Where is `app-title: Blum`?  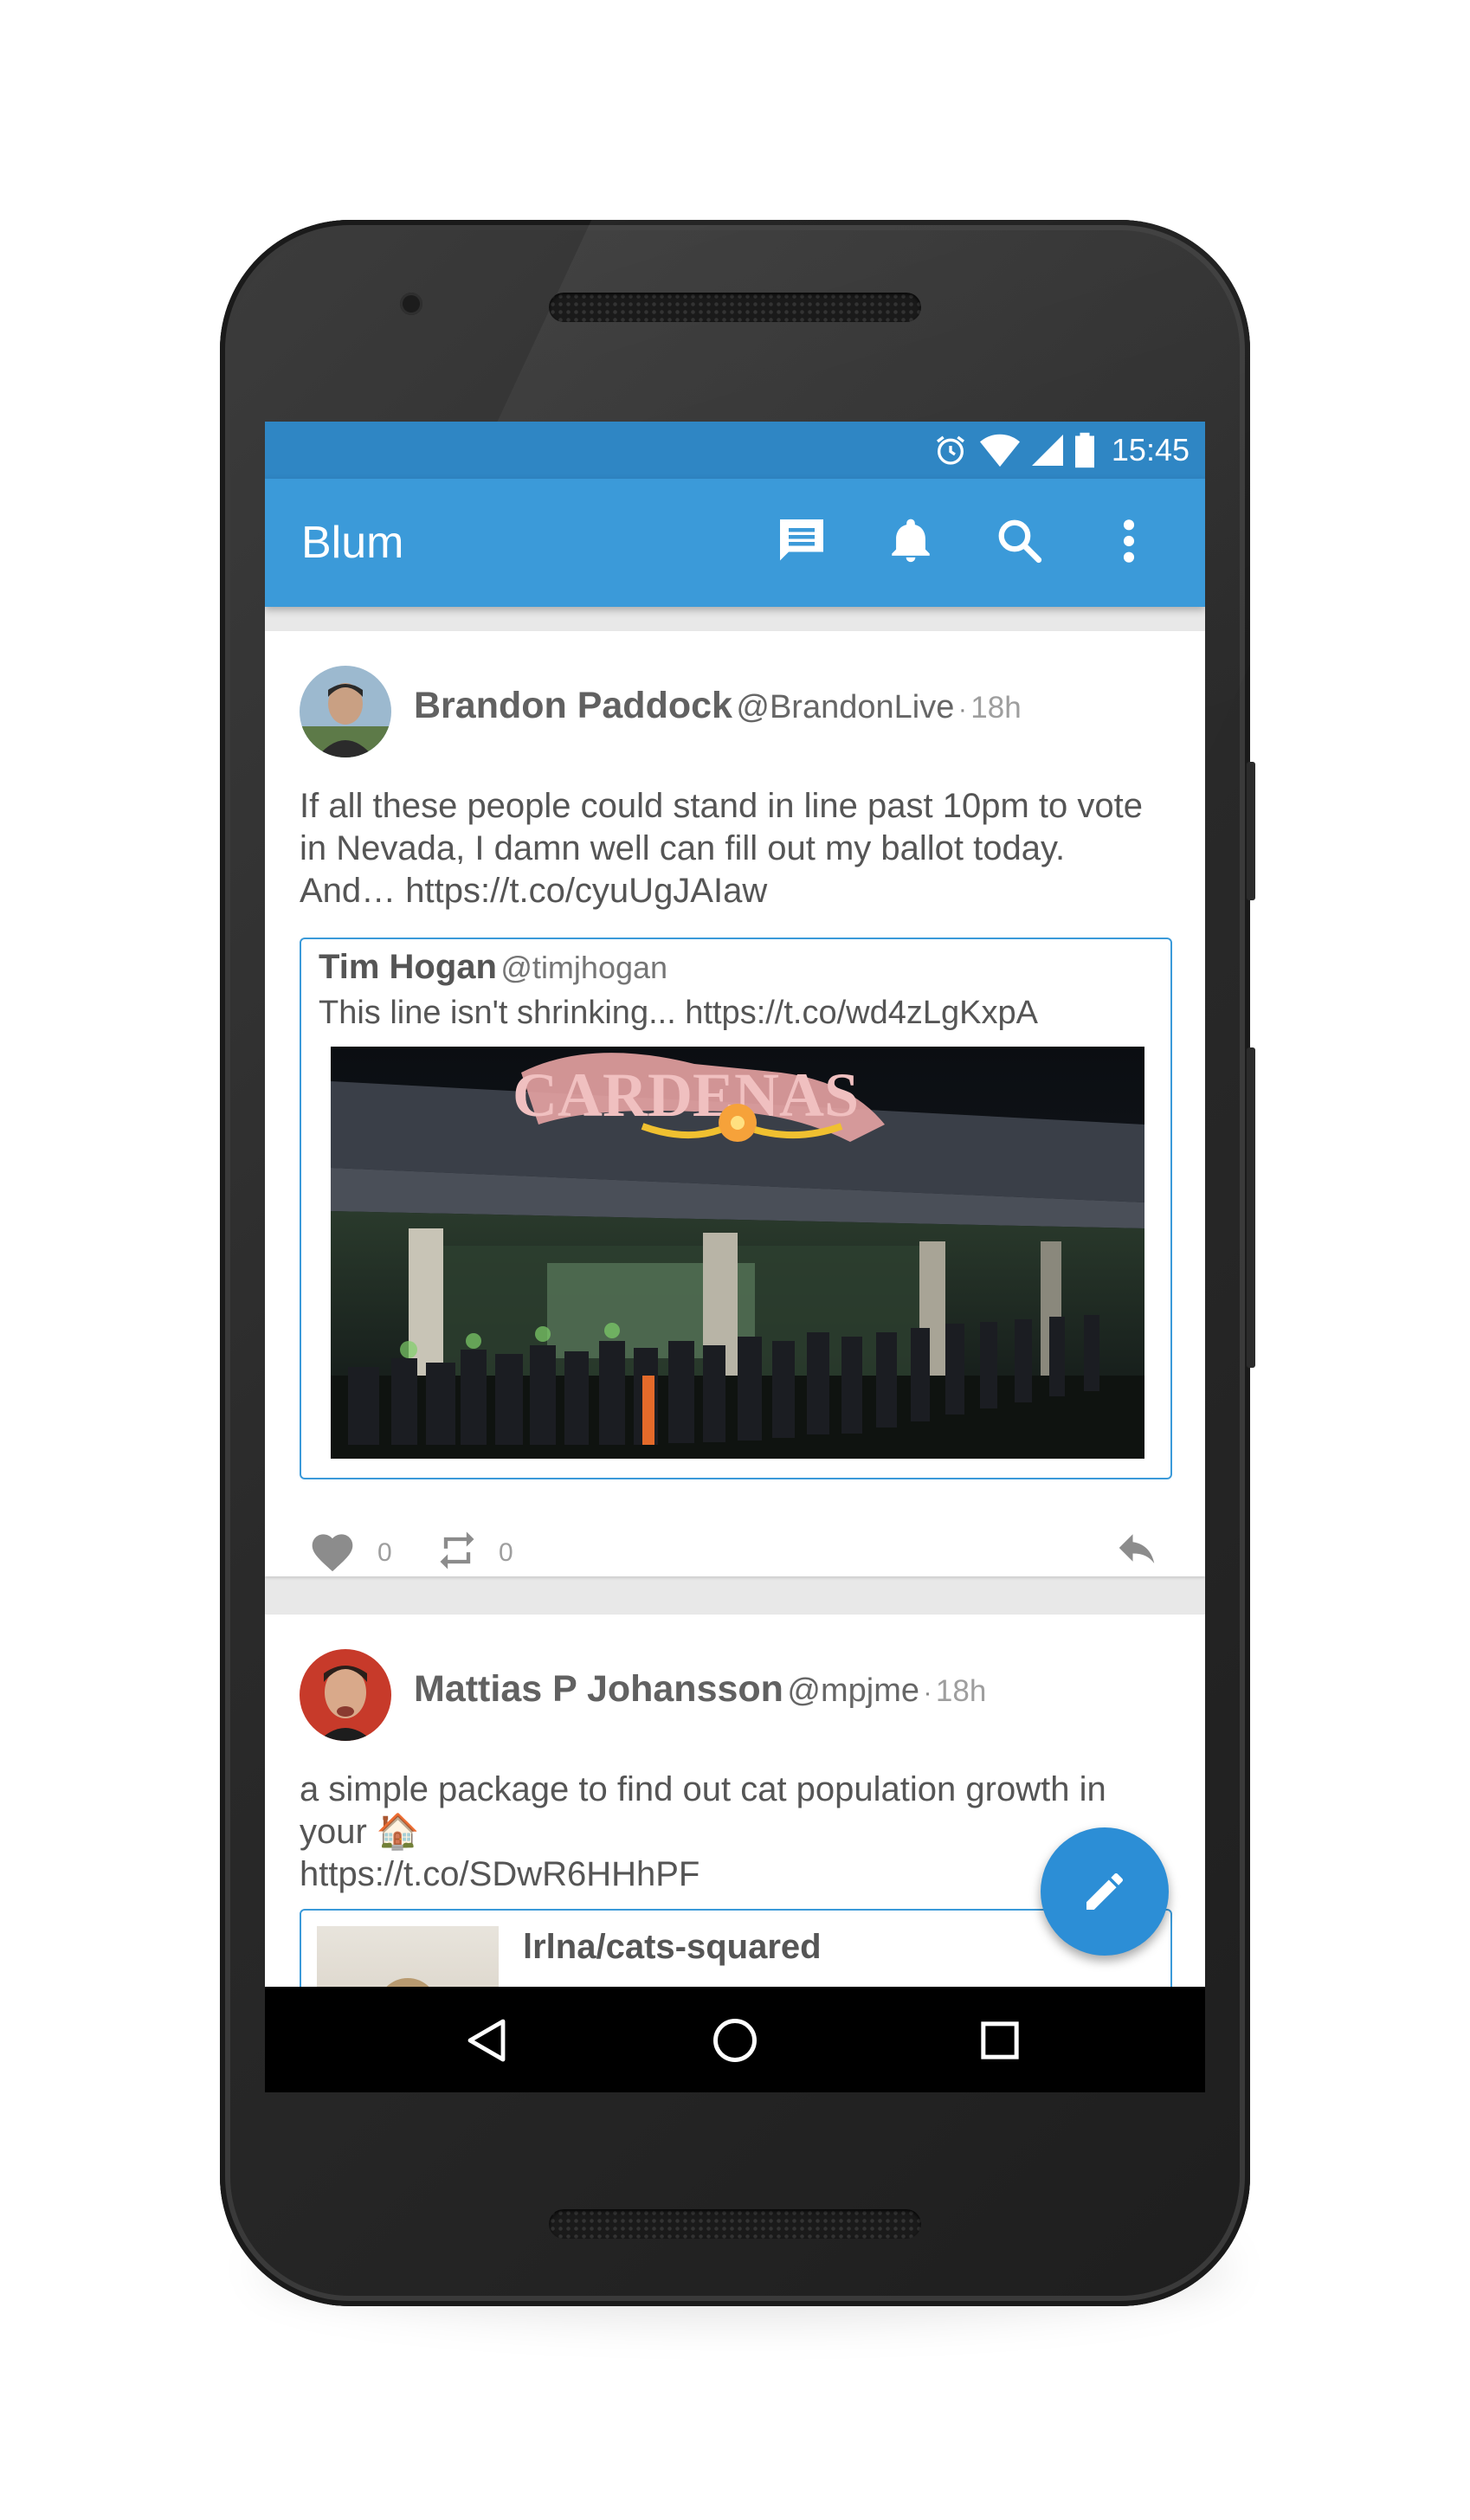
app-title: Blum is located at coordinates (353, 543).